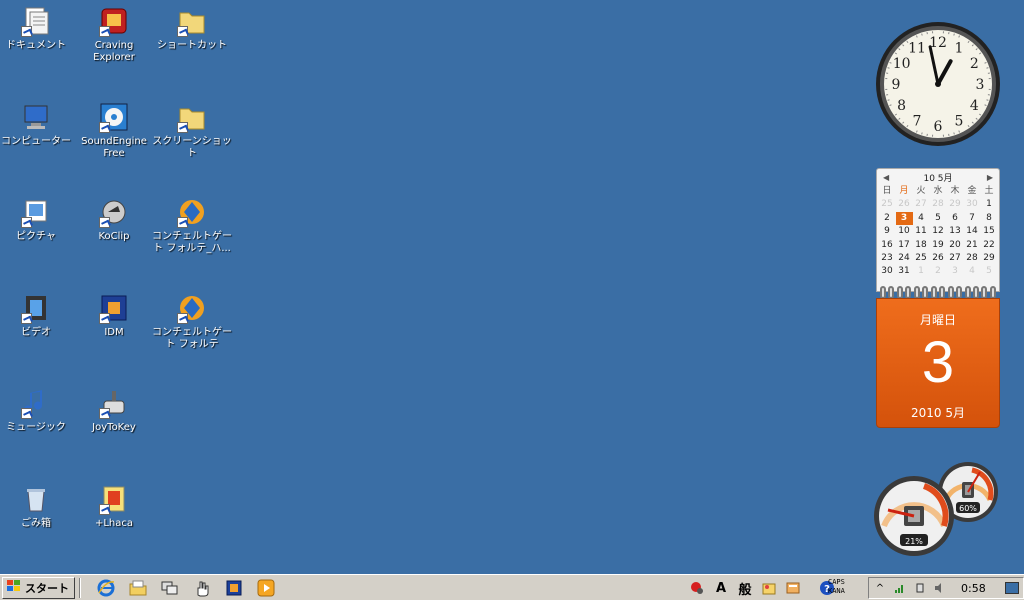  What do you see at coordinates (114, 130) in the screenshot?
I see `desktop-icon: SoundEngine Free` at bounding box center [114, 130].